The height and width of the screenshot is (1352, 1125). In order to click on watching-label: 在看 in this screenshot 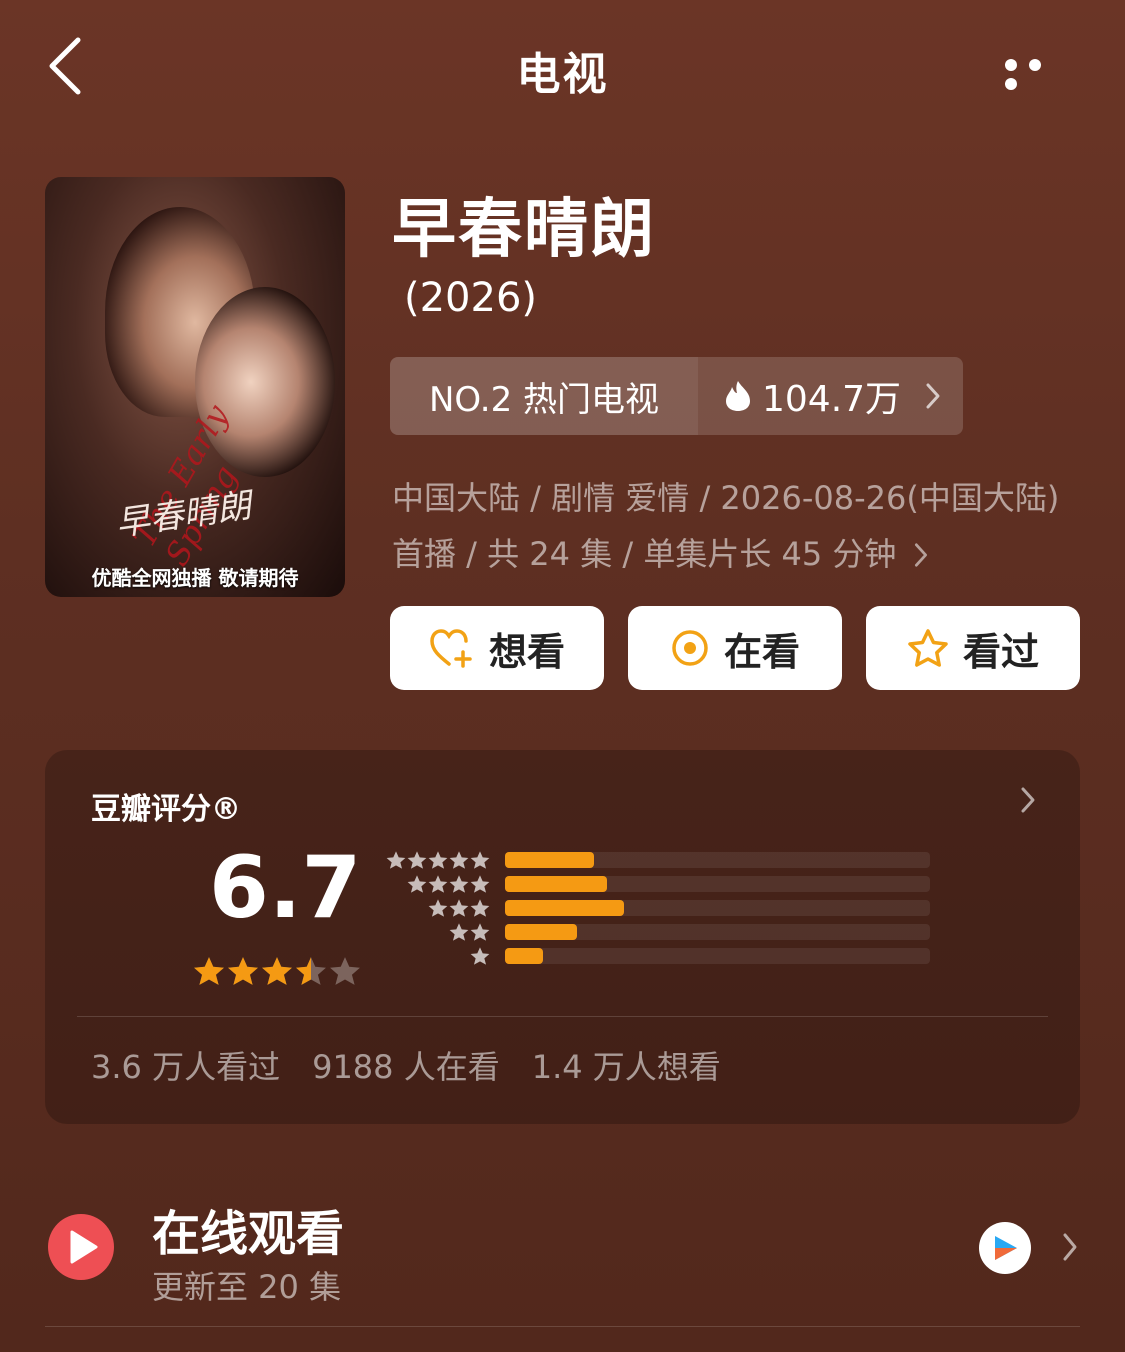, I will do `click(761, 651)`.